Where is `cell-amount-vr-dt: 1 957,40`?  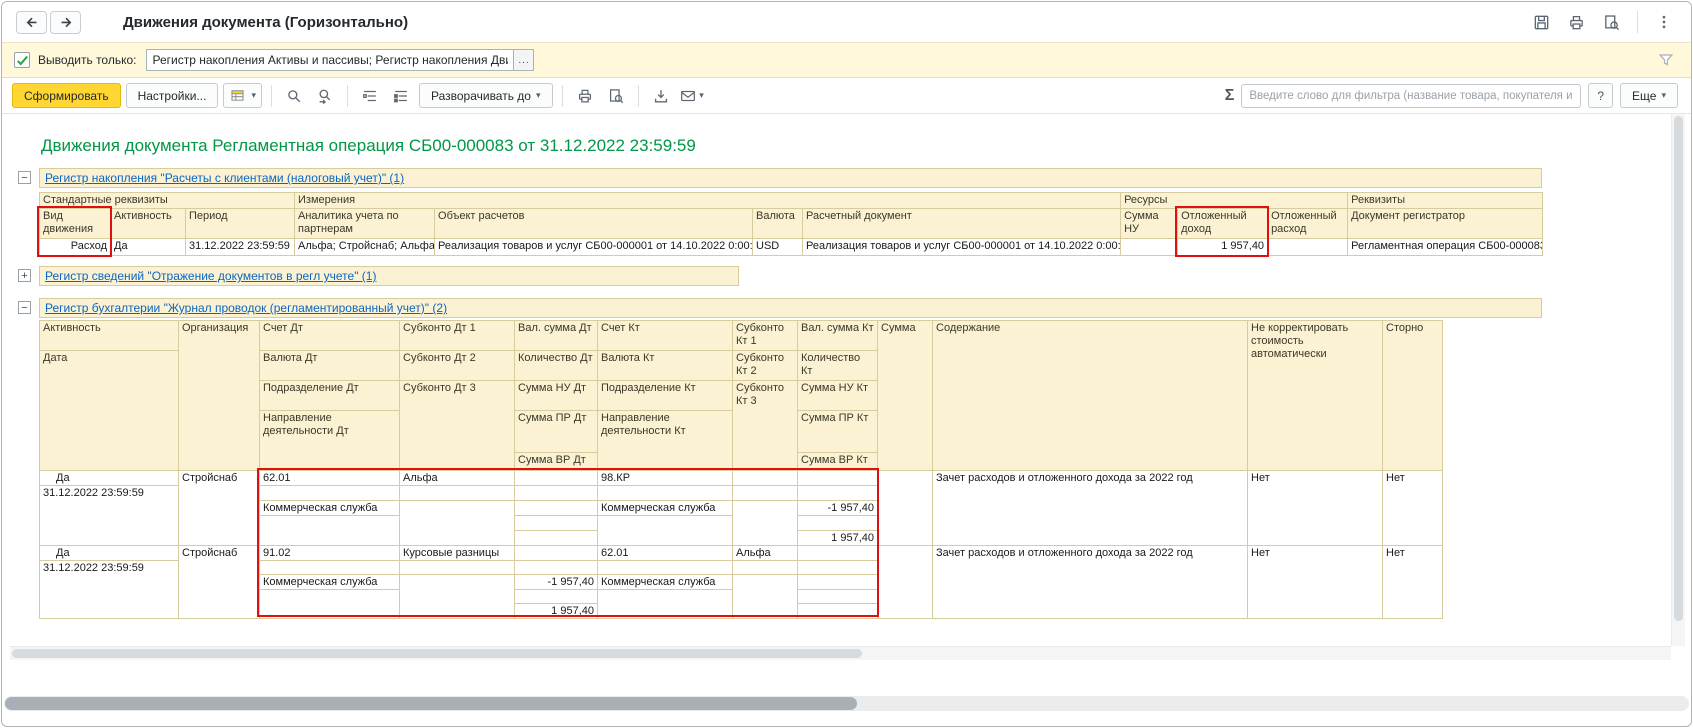 cell-amount-vr-dt: 1 957,40 is located at coordinates (556, 611).